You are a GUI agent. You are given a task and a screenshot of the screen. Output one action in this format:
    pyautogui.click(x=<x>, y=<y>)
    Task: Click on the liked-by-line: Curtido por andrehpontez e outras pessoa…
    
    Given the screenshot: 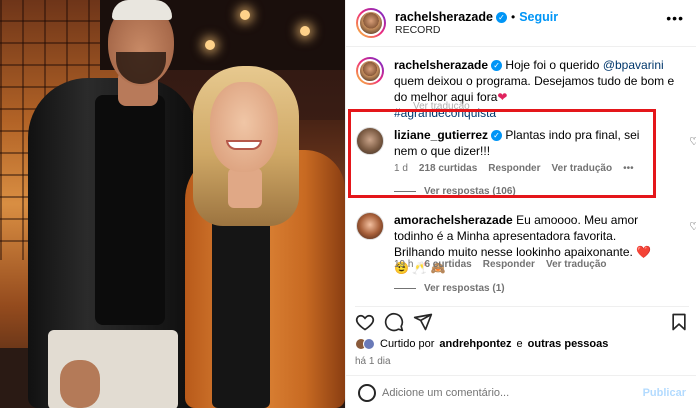 What is the action you would take?
    pyautogui.click(x=481, y=344)
    